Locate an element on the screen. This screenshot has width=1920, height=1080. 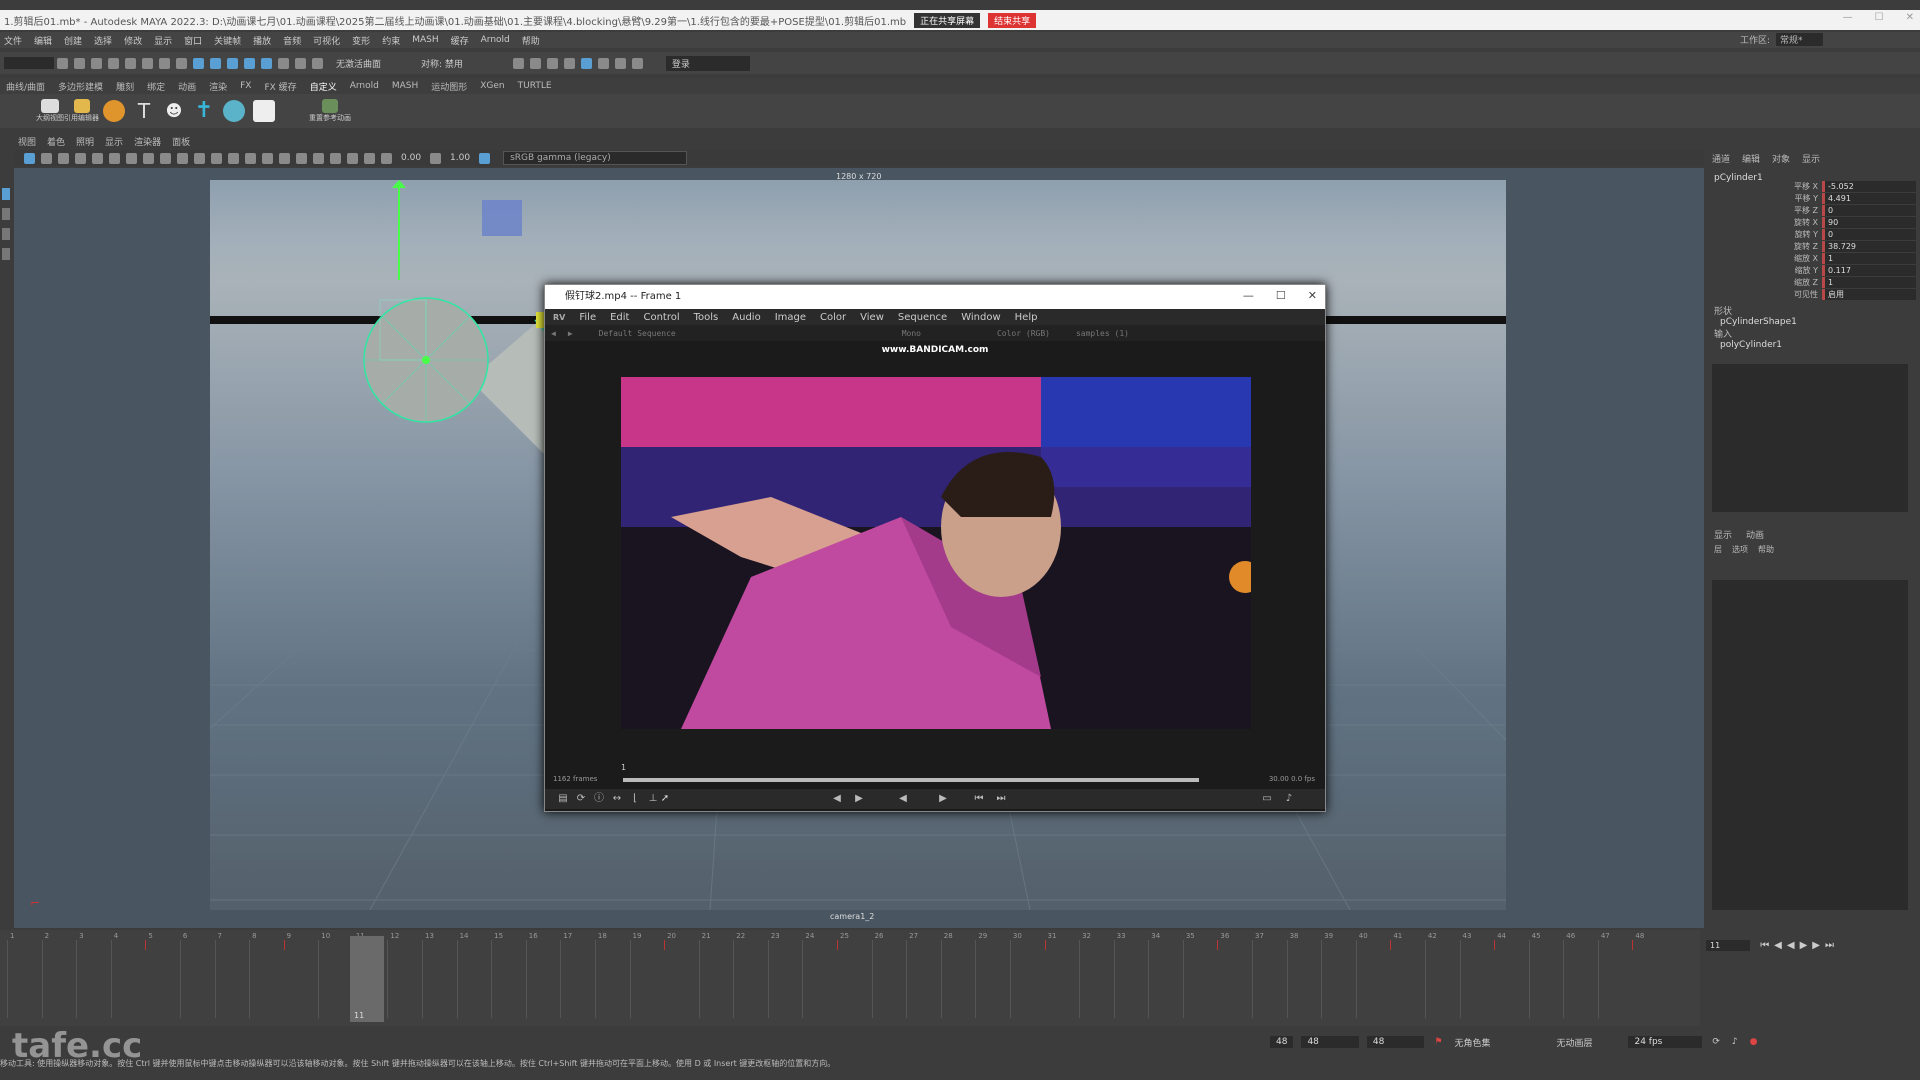
layer-tab: 动画 is located at coordinates (1755, 534).